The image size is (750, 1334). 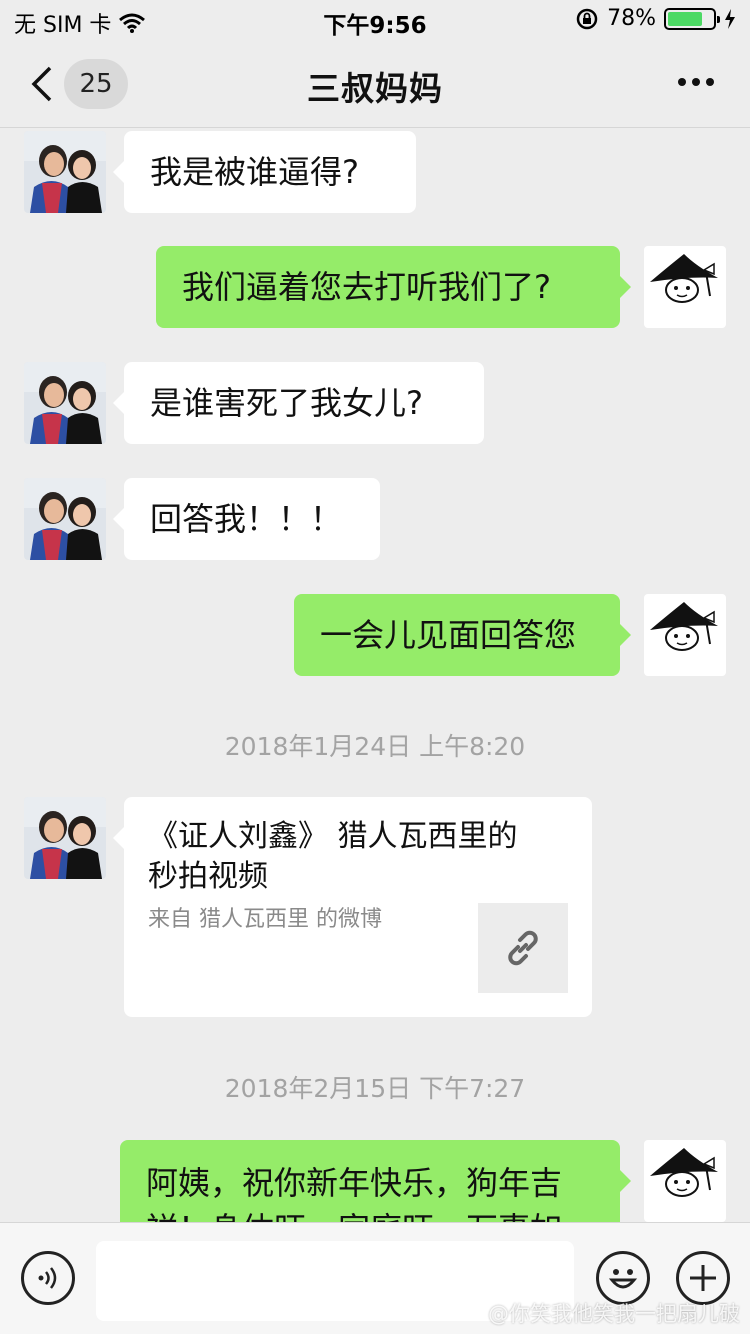 What do you see at coordinates (692, 18) in the screenshot?
I see `battery-icon` at bounding box center [692, 18].